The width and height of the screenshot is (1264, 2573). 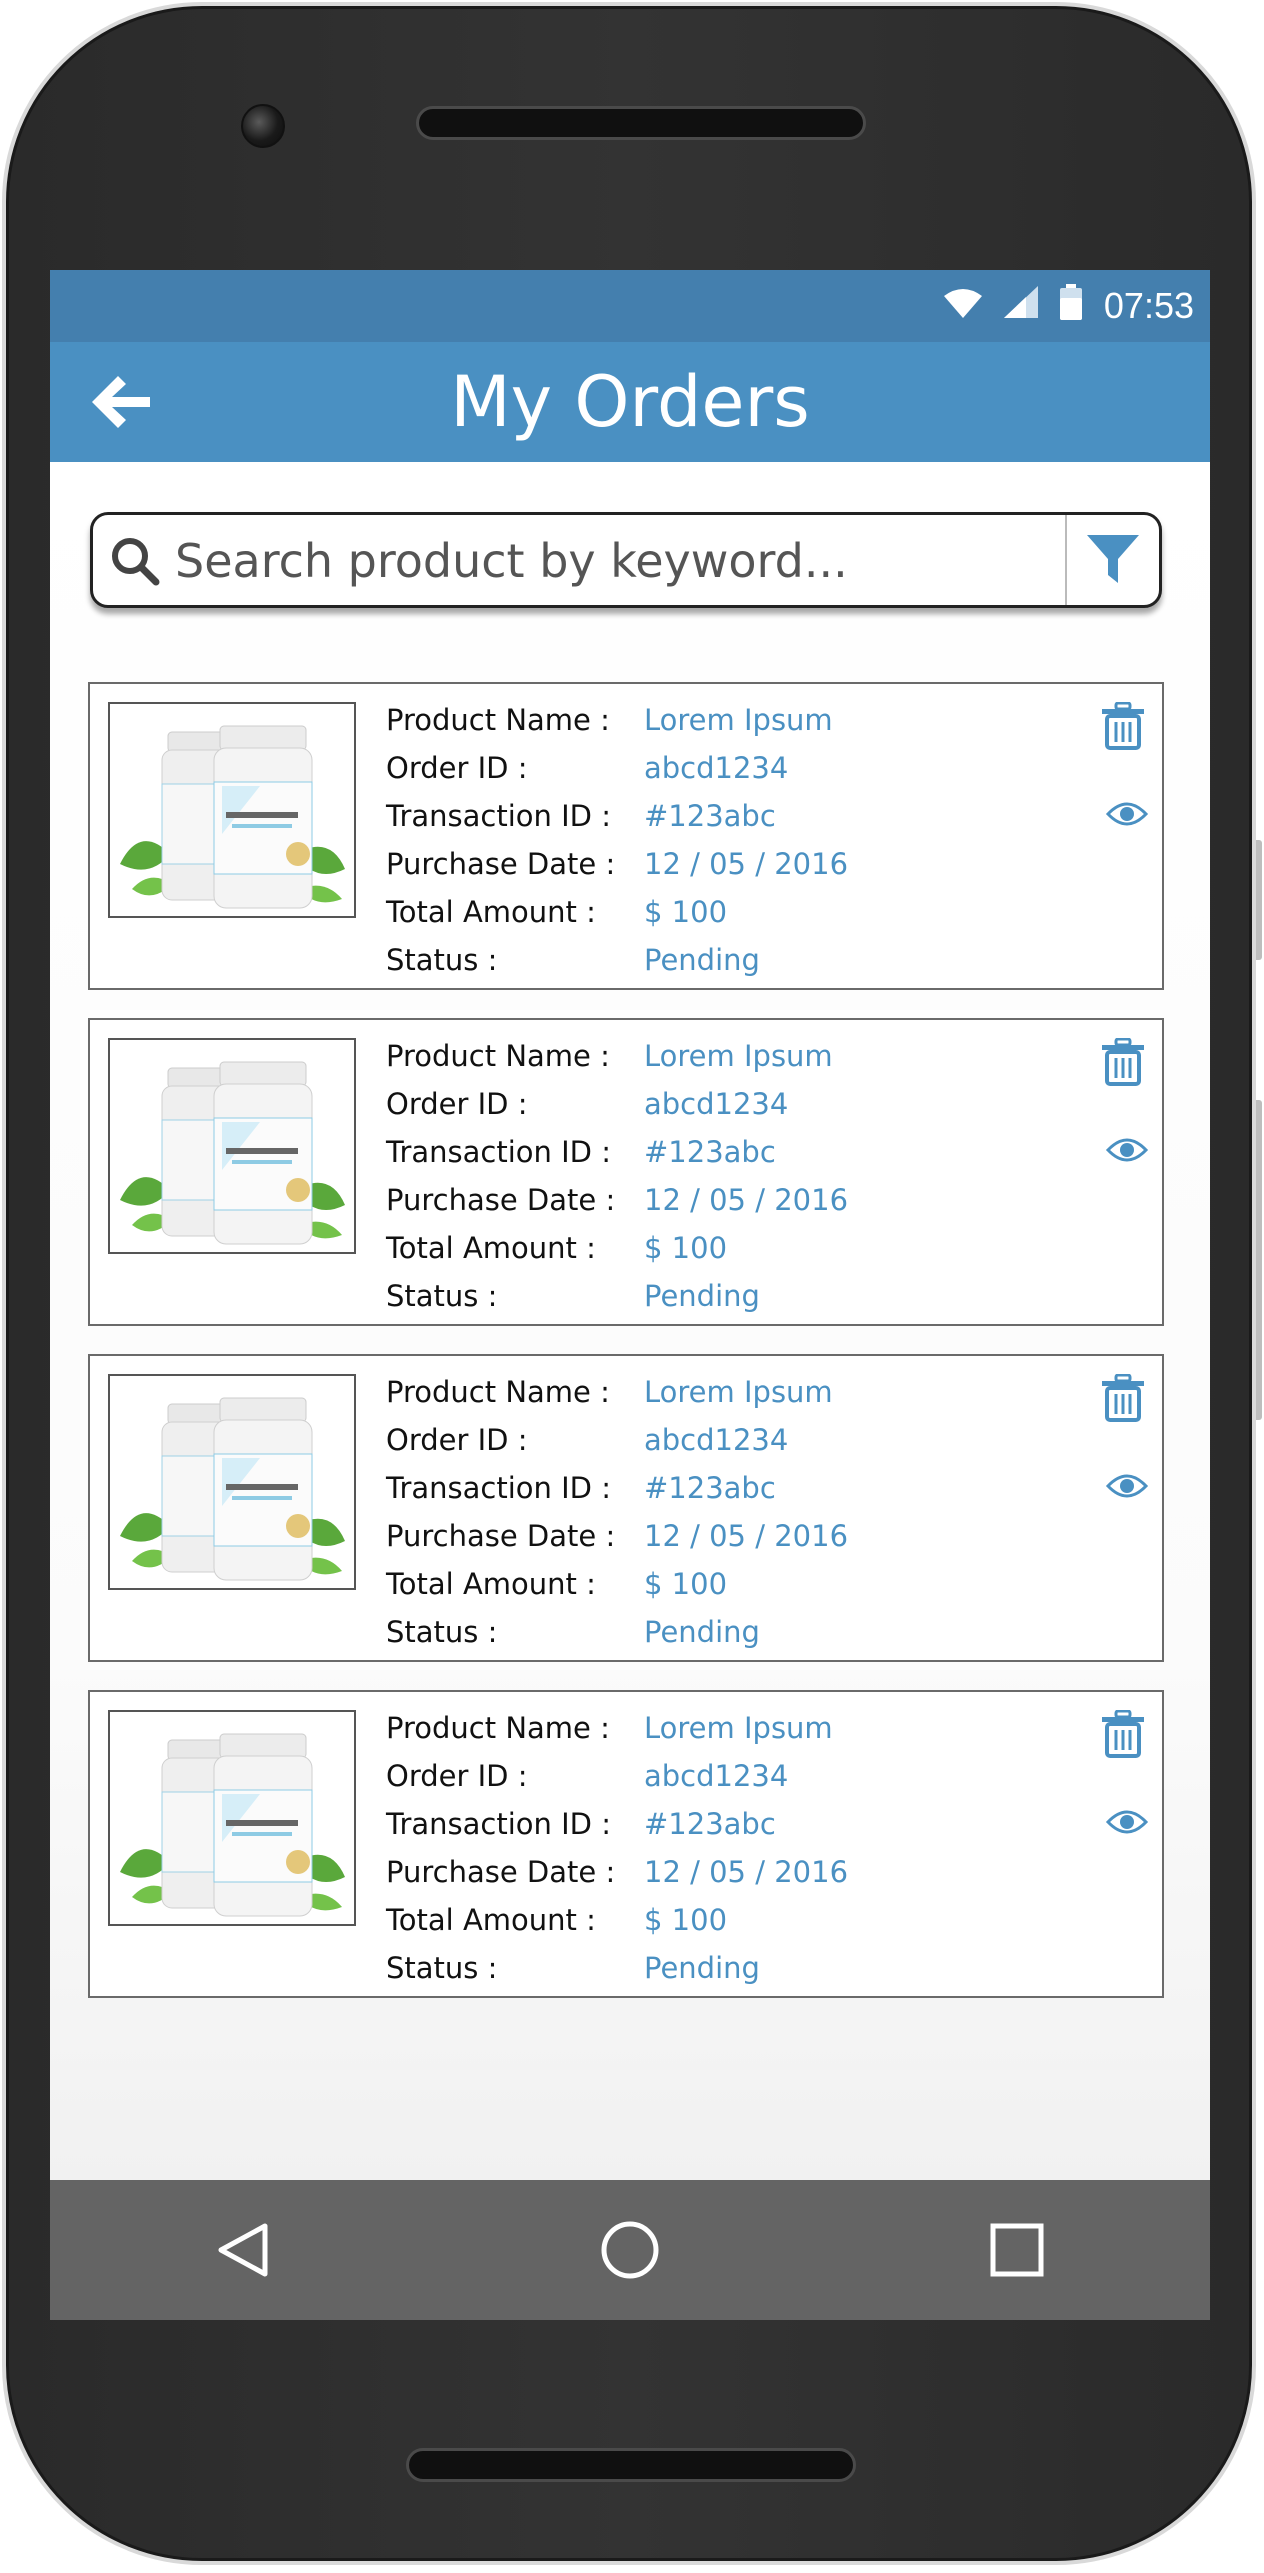 I want to click on nav-home-button, so click(x=630, y=2250).